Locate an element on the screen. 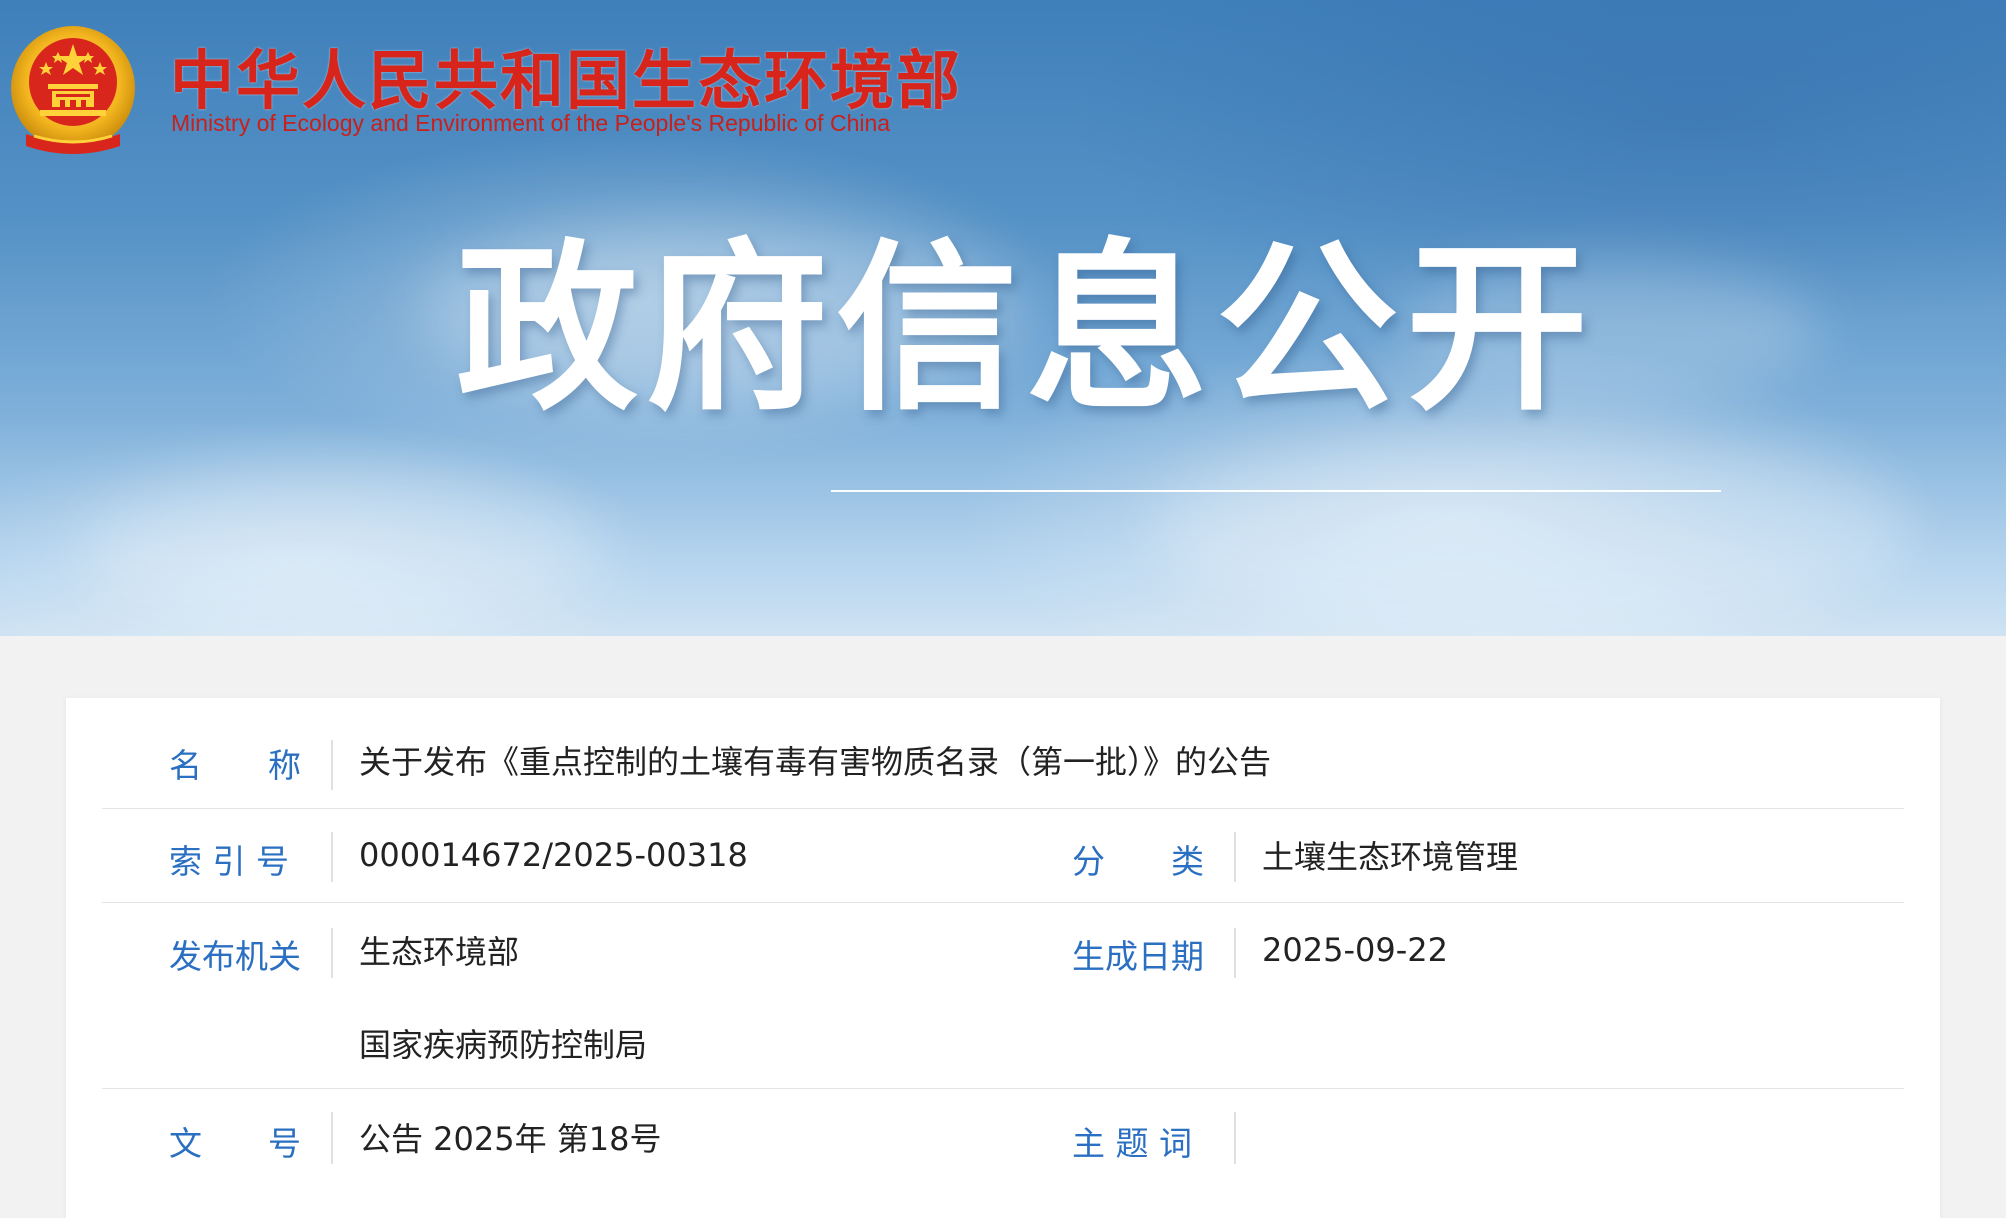 Image resolution: width=2006 pixels, height=1218 pixels. label-index-no: 索 引 号 is located at coordinates (229, 861).